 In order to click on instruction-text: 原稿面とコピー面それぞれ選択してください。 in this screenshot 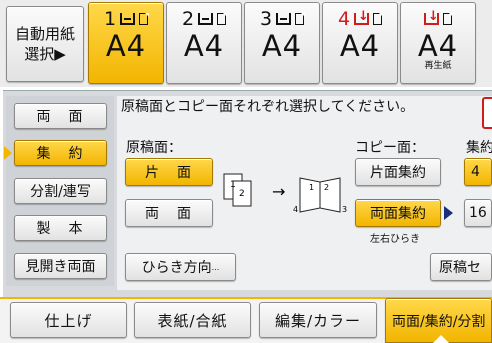, I will do `click(268, 107)`.